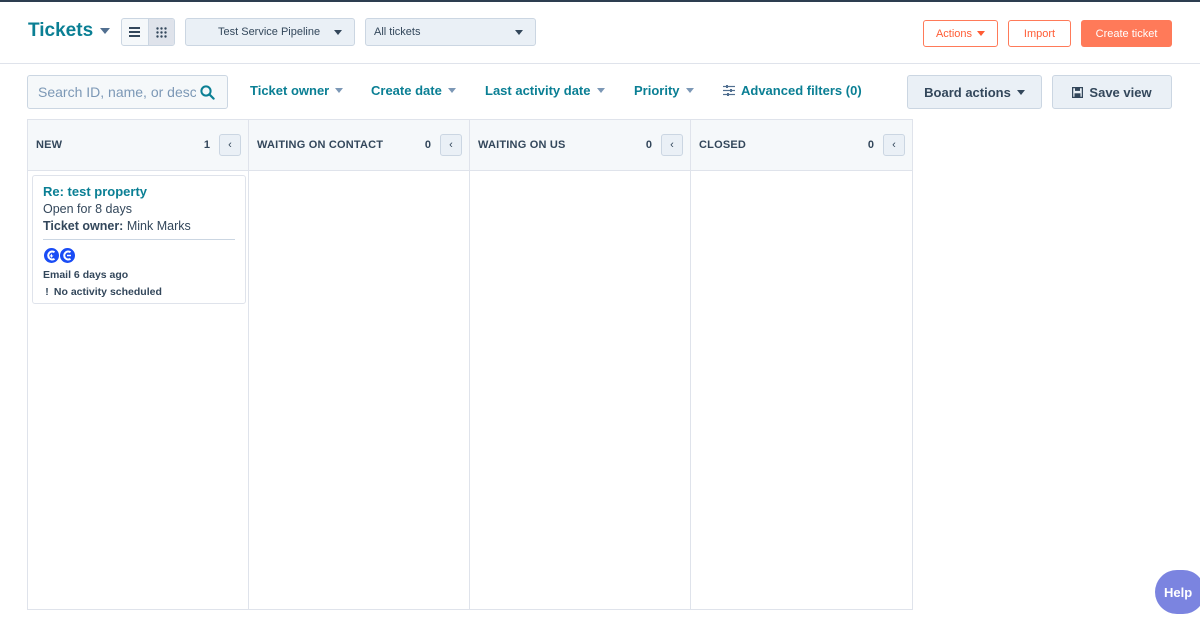 The image size is (1200, 627). Describe the element at coordinates (359, 364) in the screenshot. I see `board-column-waiting-on-contact: WAITING ON CONTACT 0 ‹` at that location.